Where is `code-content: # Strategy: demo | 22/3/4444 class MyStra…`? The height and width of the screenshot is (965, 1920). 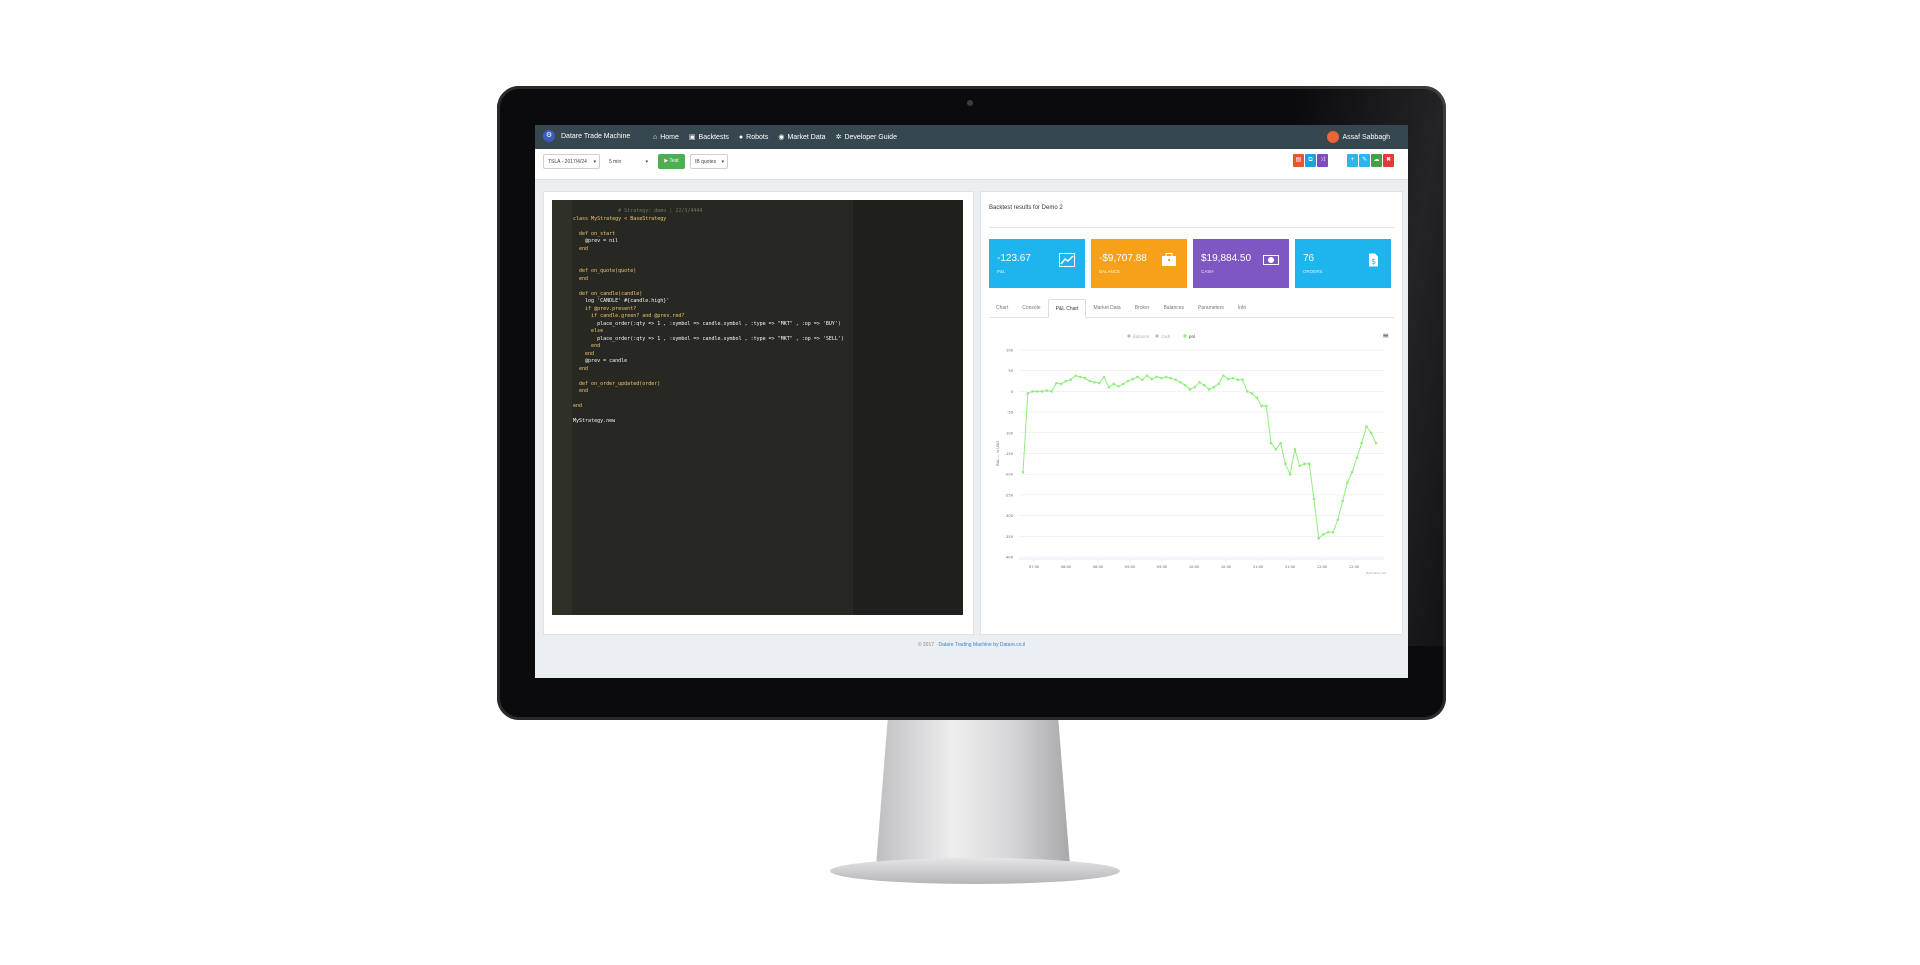 code-content: # Strategy: demo | 22/3/4444 class MyStra… is located at coordinates (708, 317).